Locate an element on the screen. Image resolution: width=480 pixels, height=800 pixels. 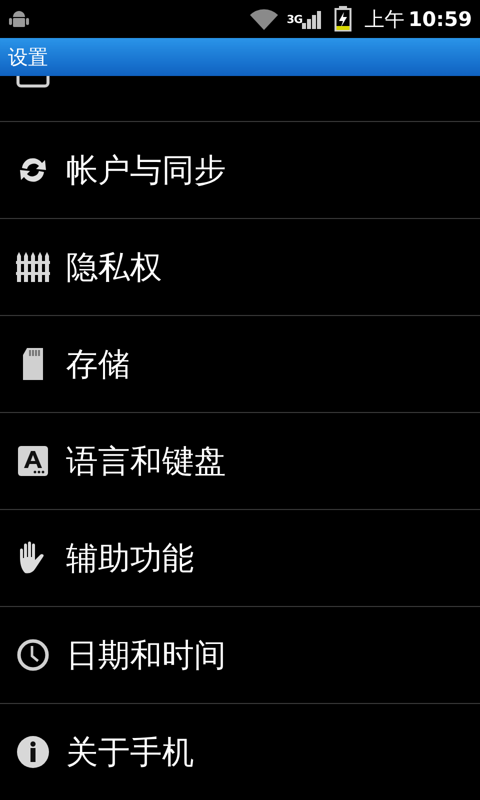
settings-item: 语言和键盘 is located at coordinates (240, 461).